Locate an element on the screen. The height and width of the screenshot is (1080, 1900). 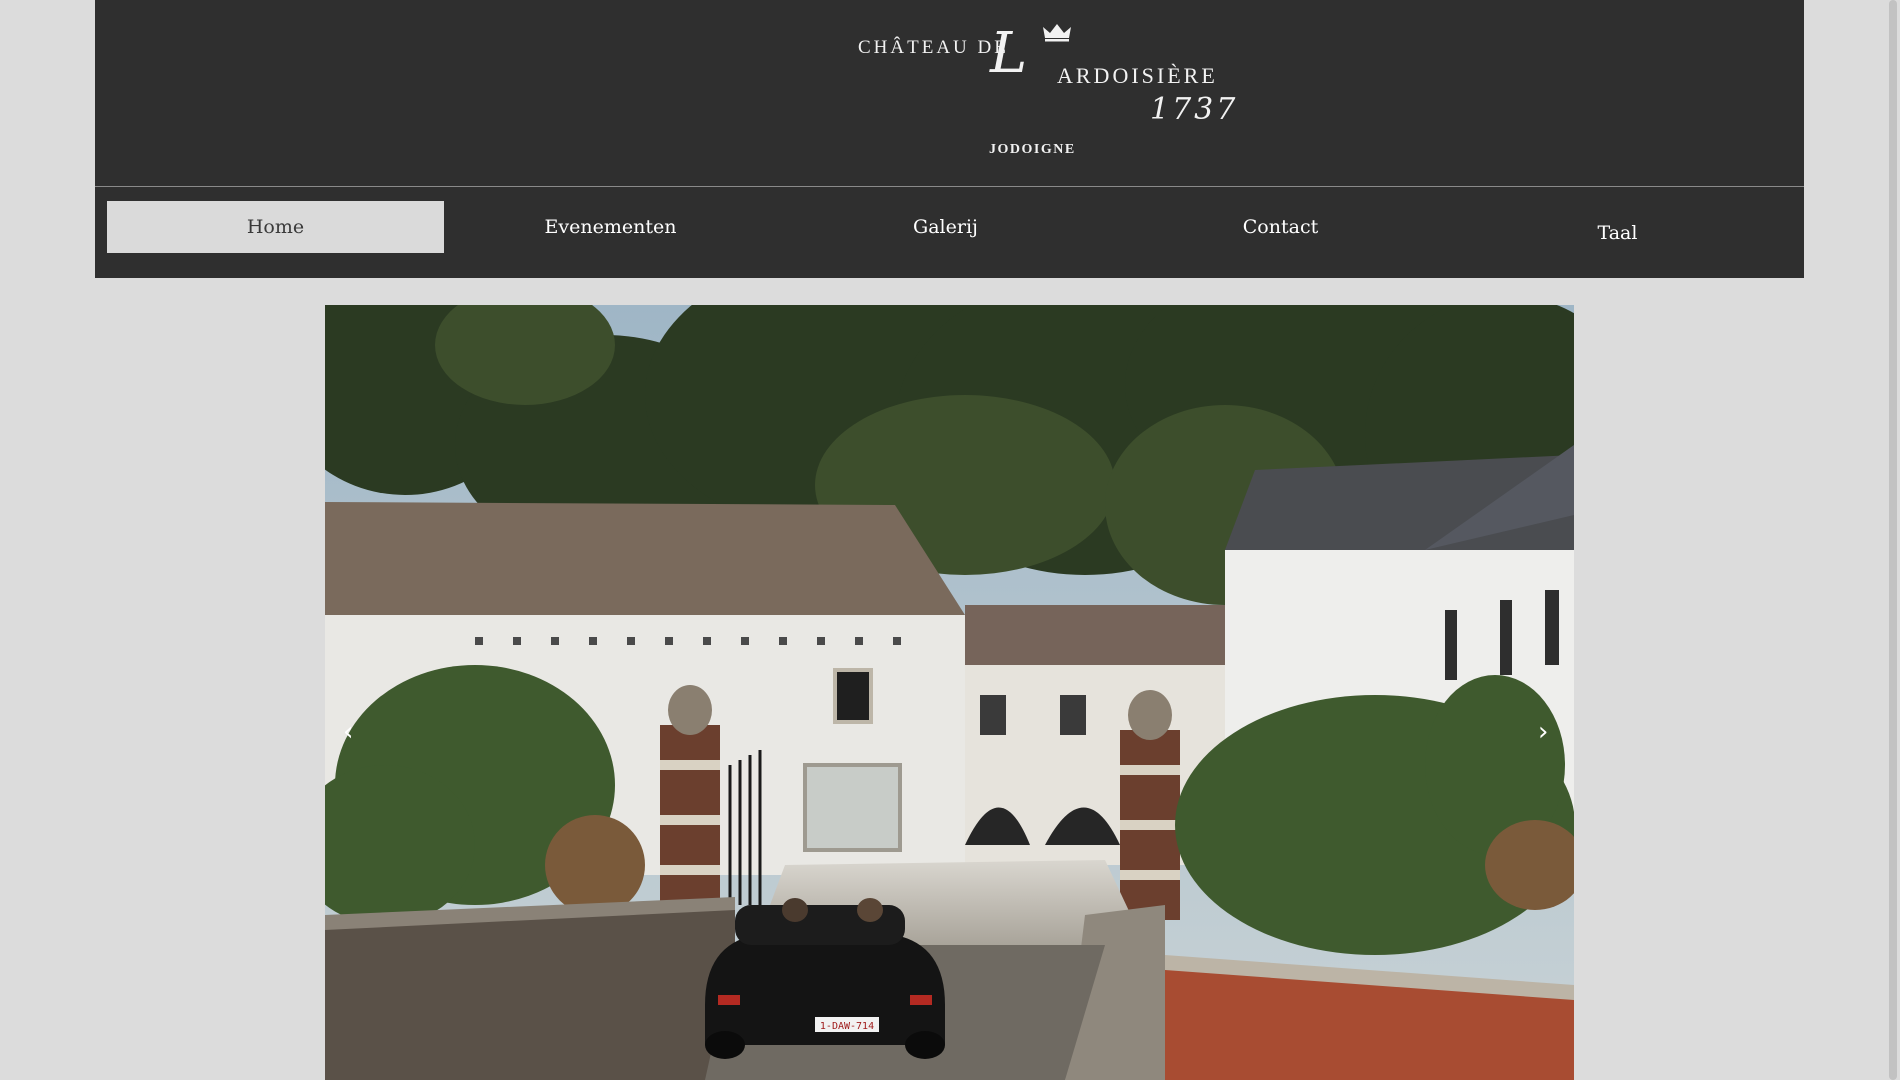
nav-item-evenementen: Evenementen is located at coordinates (610, 227).